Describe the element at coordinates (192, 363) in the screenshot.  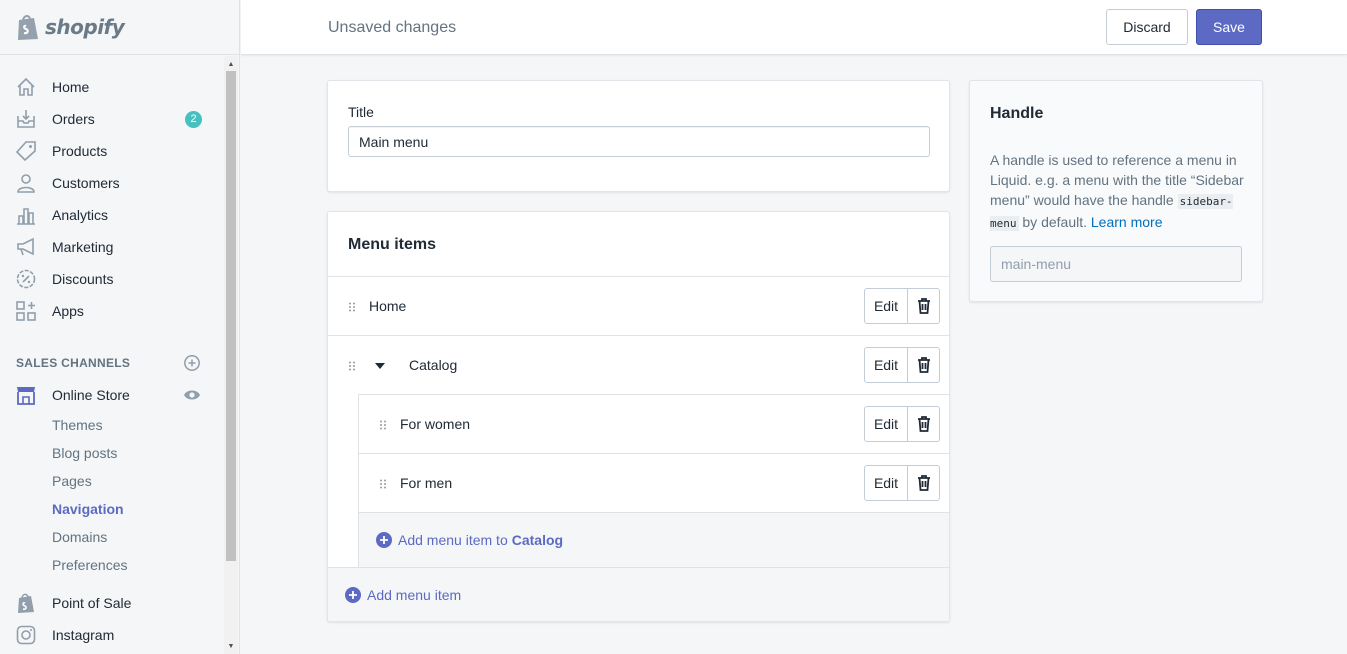
I see `add-channel-icon` at that location.